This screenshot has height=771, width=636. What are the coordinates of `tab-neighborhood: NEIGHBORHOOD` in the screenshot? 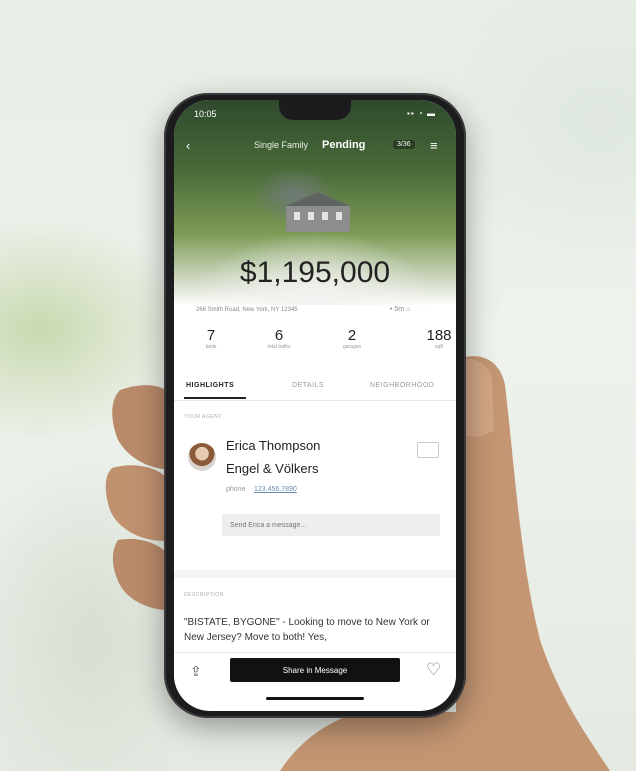 It's located at (402, 385).